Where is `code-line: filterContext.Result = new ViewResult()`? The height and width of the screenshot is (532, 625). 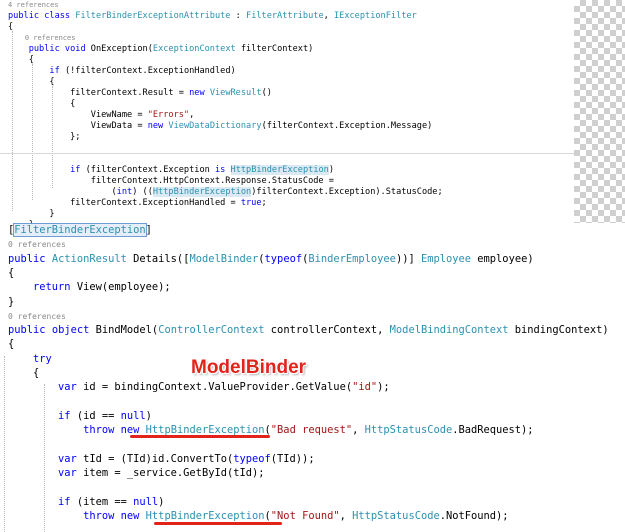
code-line: filterContext.Result = new ViewResult() is located at coordinates (140, 93).